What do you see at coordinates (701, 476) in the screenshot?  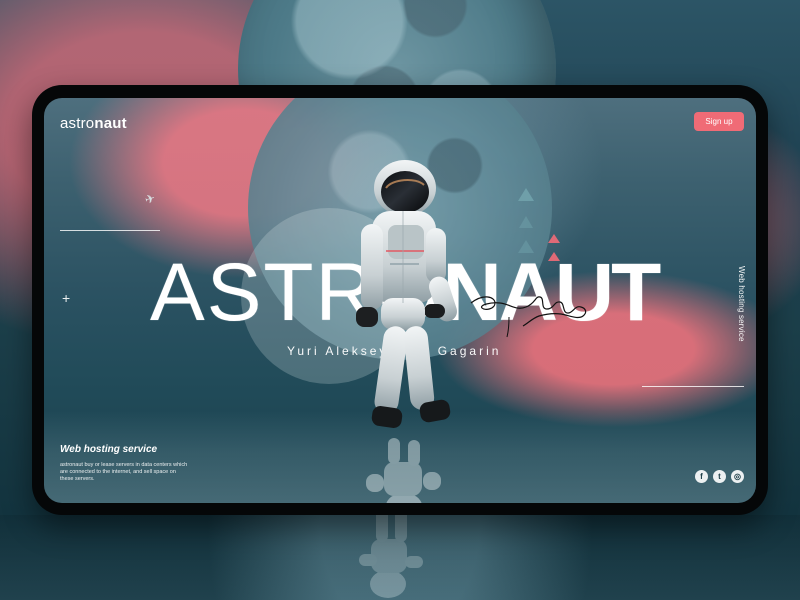 I see `facebook-icon: f` at bounding box center [701, 476].